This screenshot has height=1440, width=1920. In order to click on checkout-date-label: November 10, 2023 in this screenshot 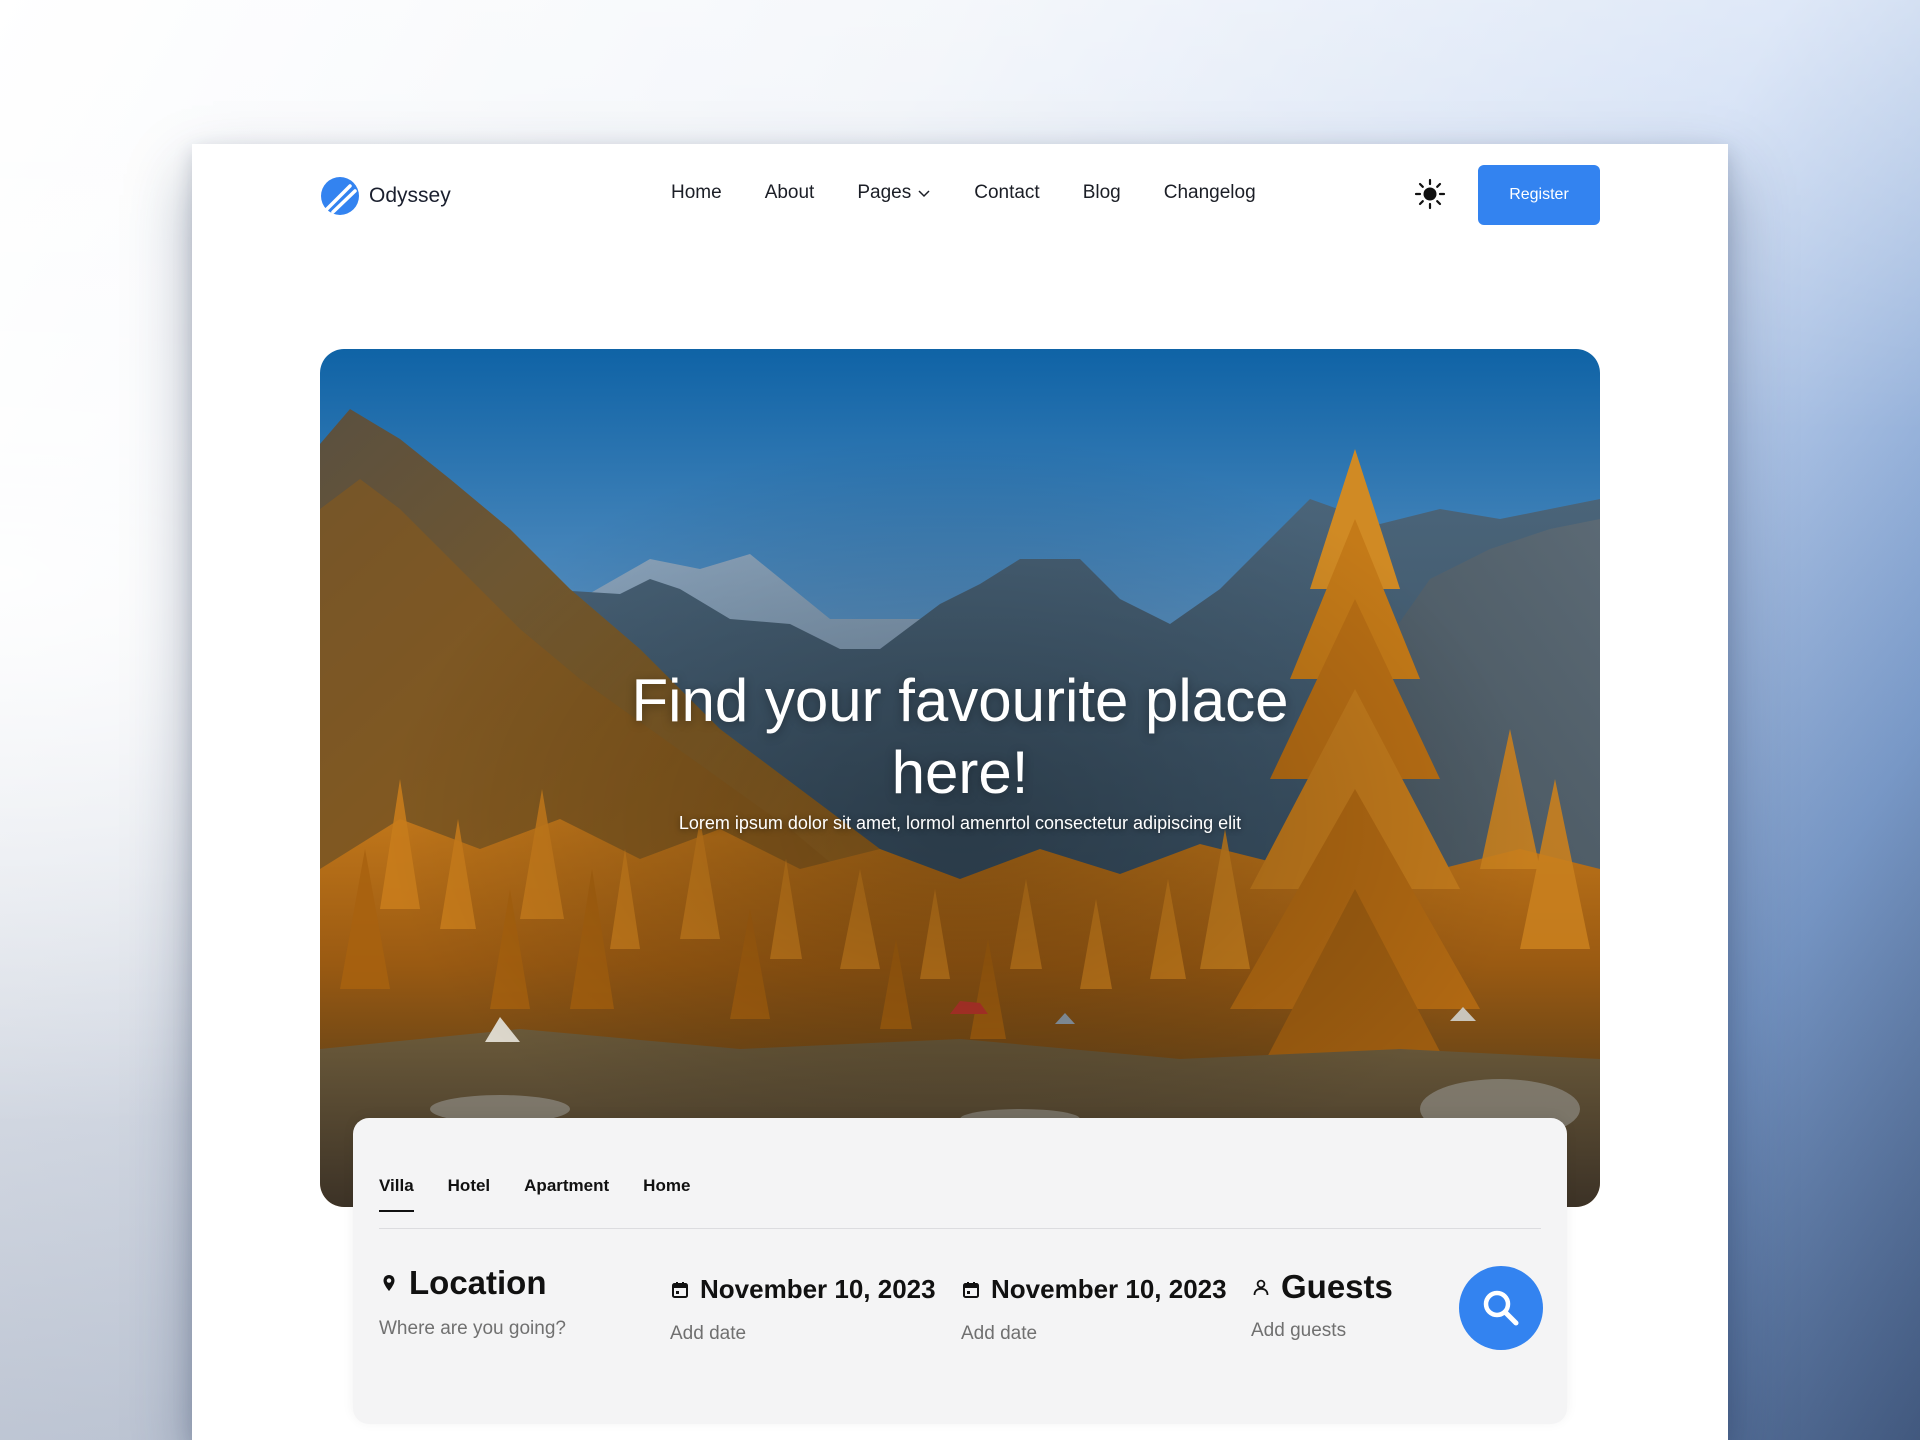, I will do `click(1109, 1289)`.